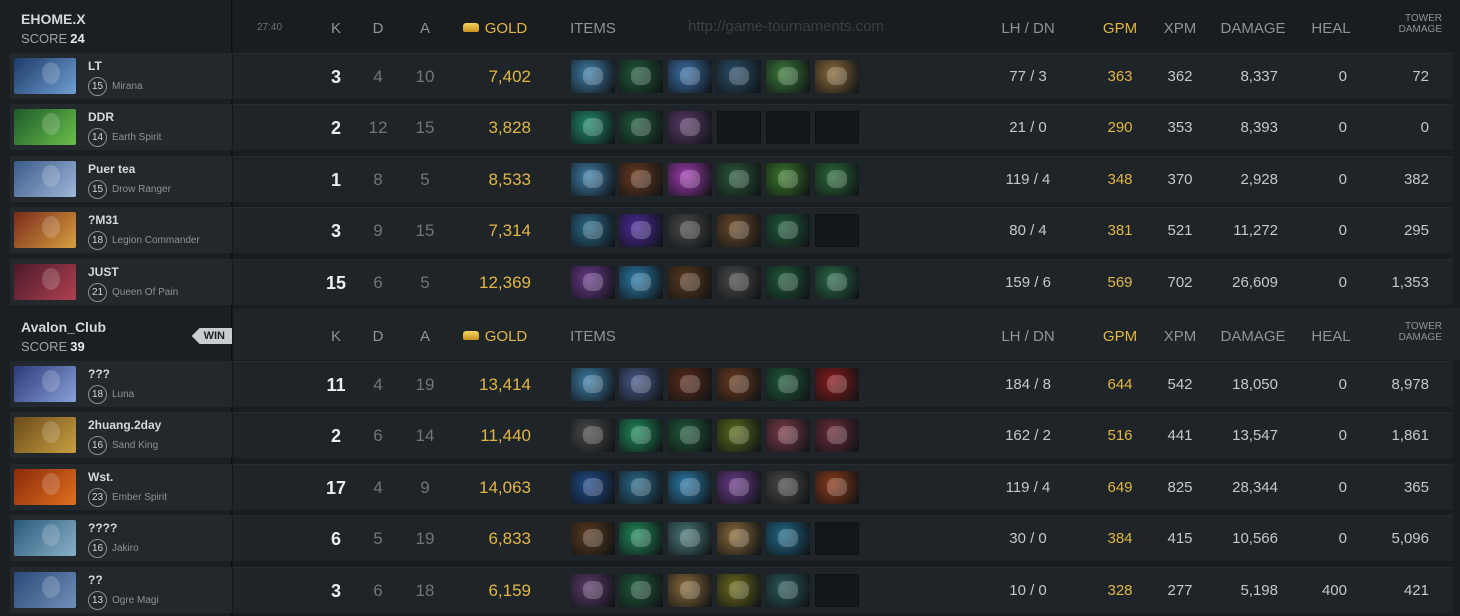 The height and width of the screenshot is (616, 1460). I want to click on hero-name: Luna, so click(123, 394).